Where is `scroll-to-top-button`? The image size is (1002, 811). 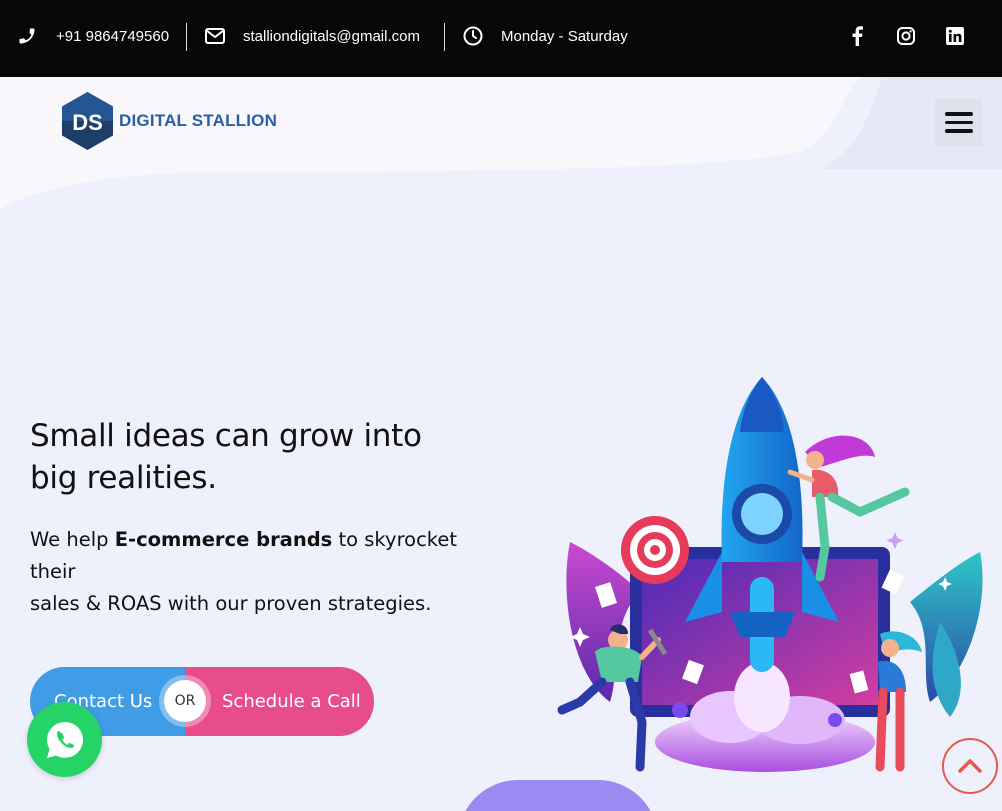
scroll-to-top-button is located at coordinates (970, 766).